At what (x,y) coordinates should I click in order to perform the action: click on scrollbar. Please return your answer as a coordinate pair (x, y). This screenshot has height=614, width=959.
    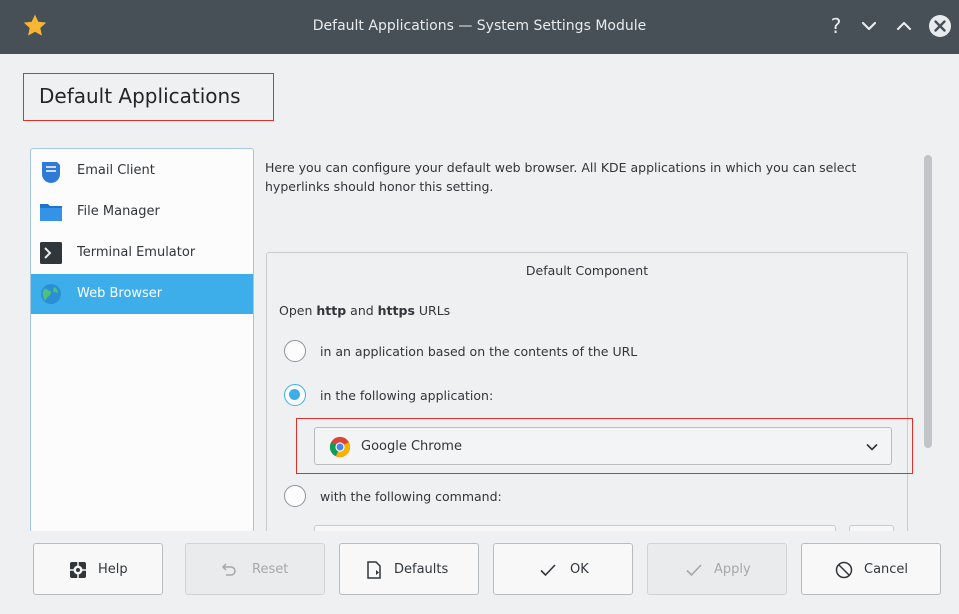
    Looking at the image, I should click on (928, 301).